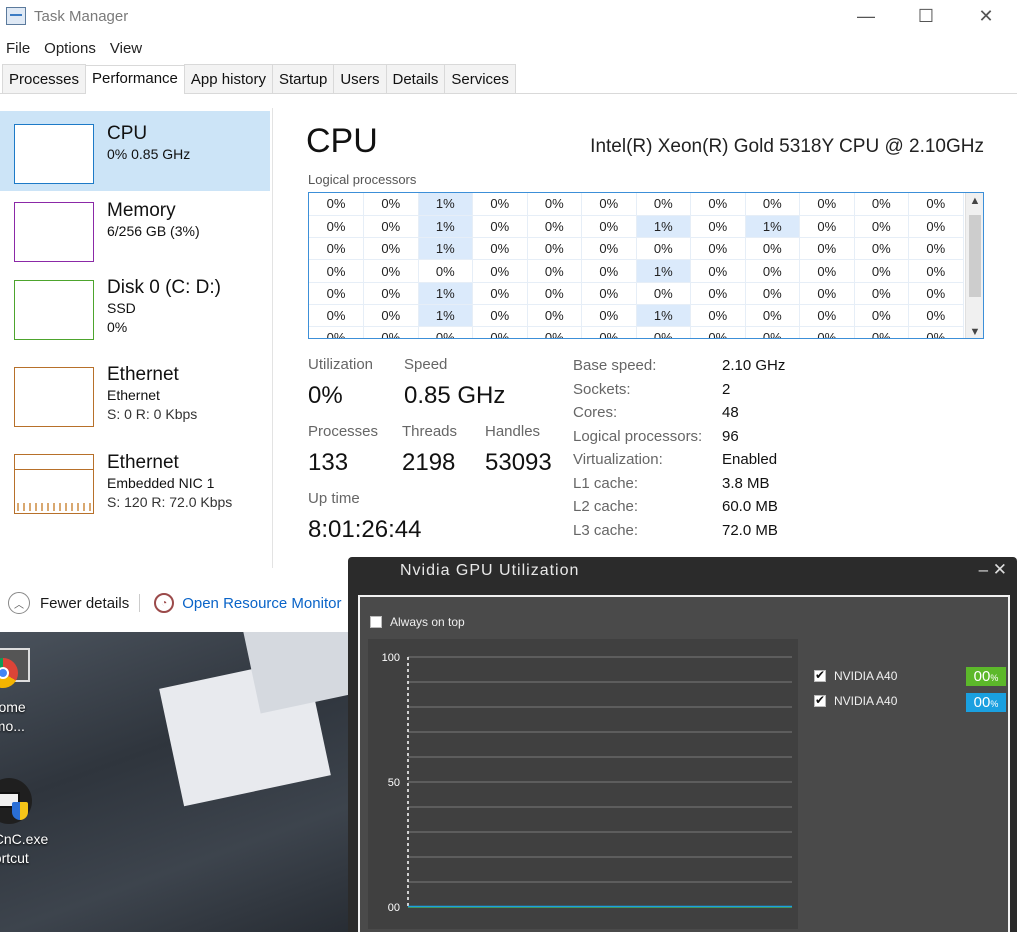 Image resolution: width=1017 pixels, height=932 pixels. I want to click on resource-monitor-icon: ◔, so click(164, 603).